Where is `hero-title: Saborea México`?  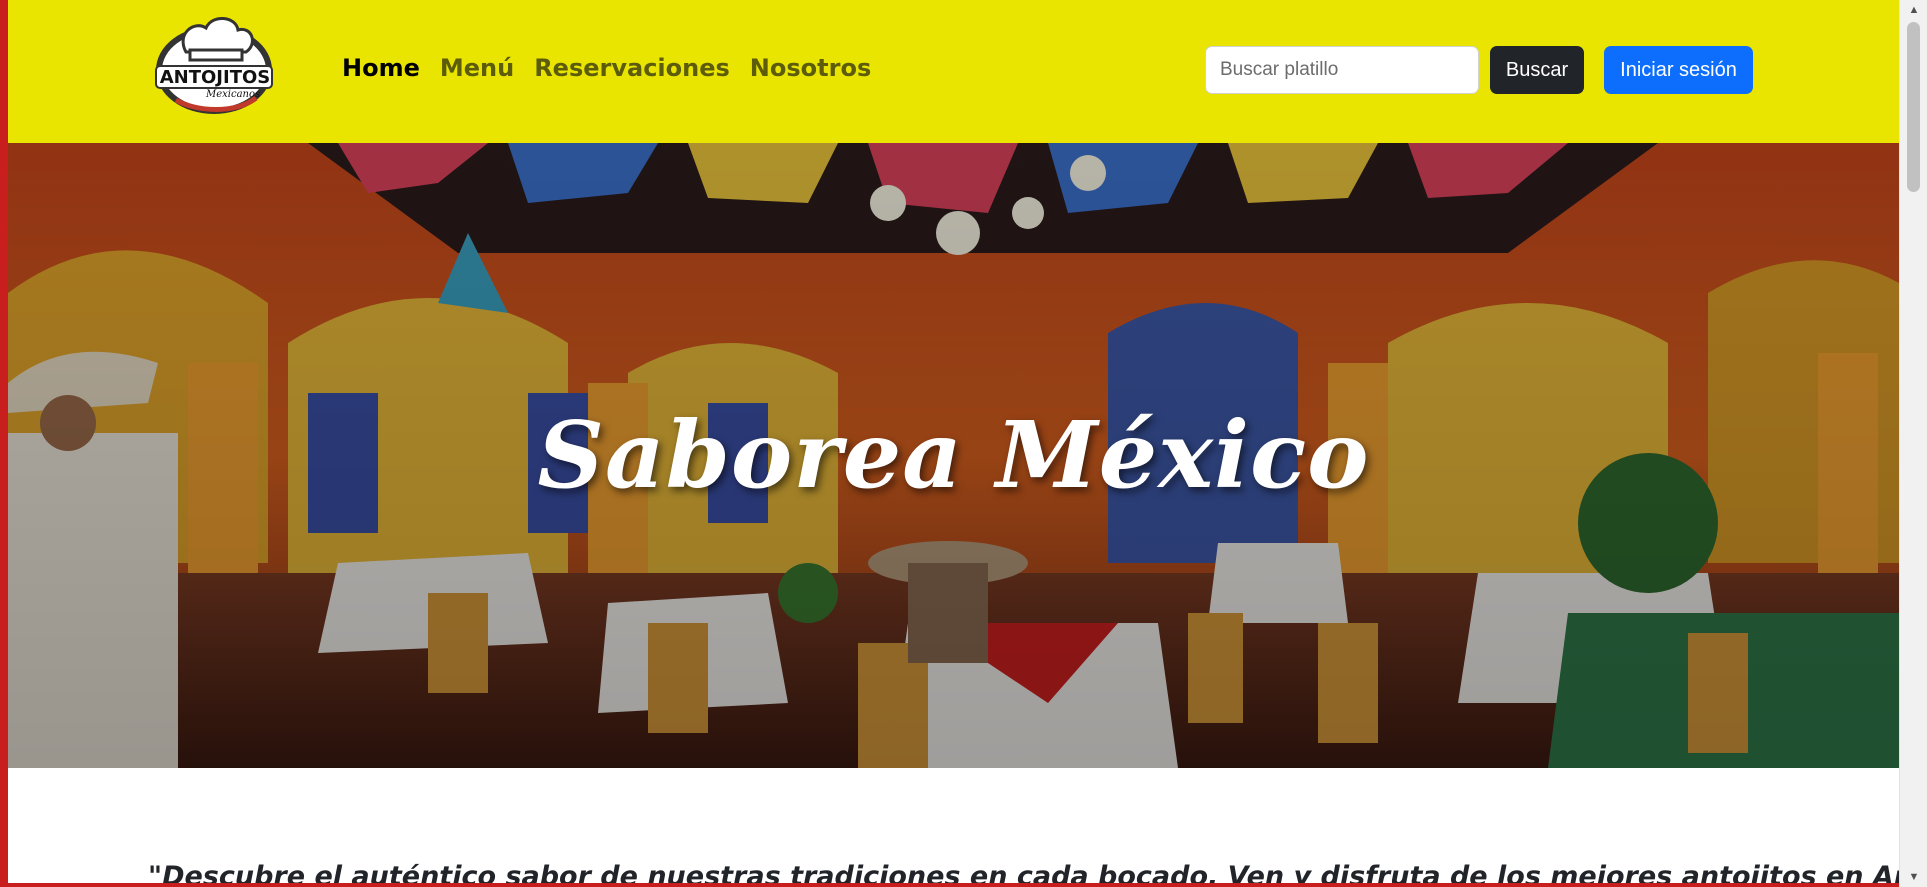 hero-title: Saborea México is located at coordinates (953, 455).